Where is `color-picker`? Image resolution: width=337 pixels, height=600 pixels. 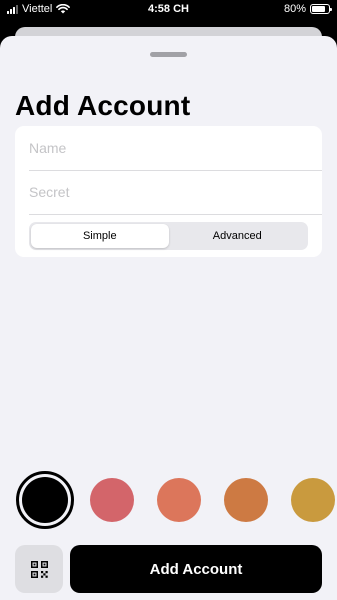 color-picker is located at coordinates (176, 500).